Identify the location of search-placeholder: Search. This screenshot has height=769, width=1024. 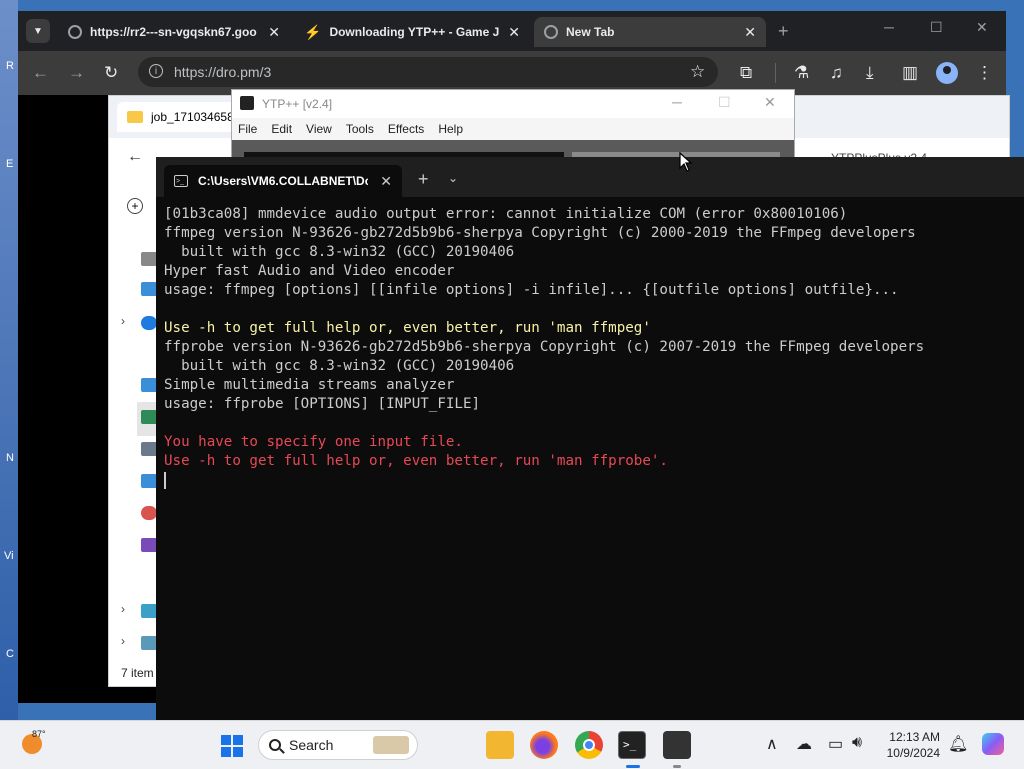
(311, 745).